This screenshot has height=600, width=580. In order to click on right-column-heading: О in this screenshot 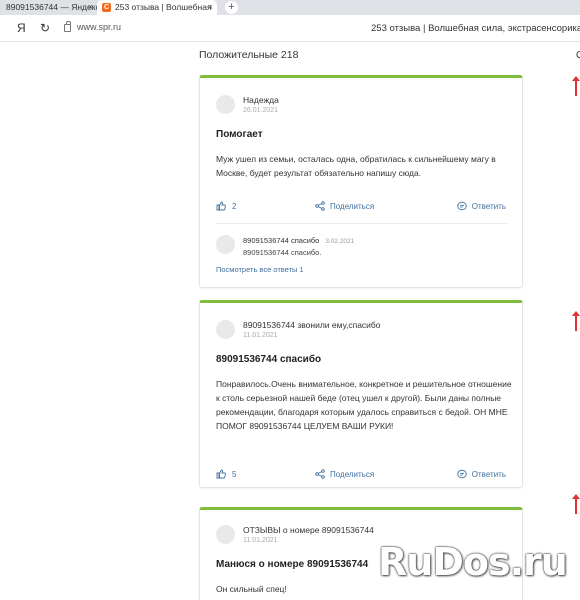, I will do `click(578, 55)`.